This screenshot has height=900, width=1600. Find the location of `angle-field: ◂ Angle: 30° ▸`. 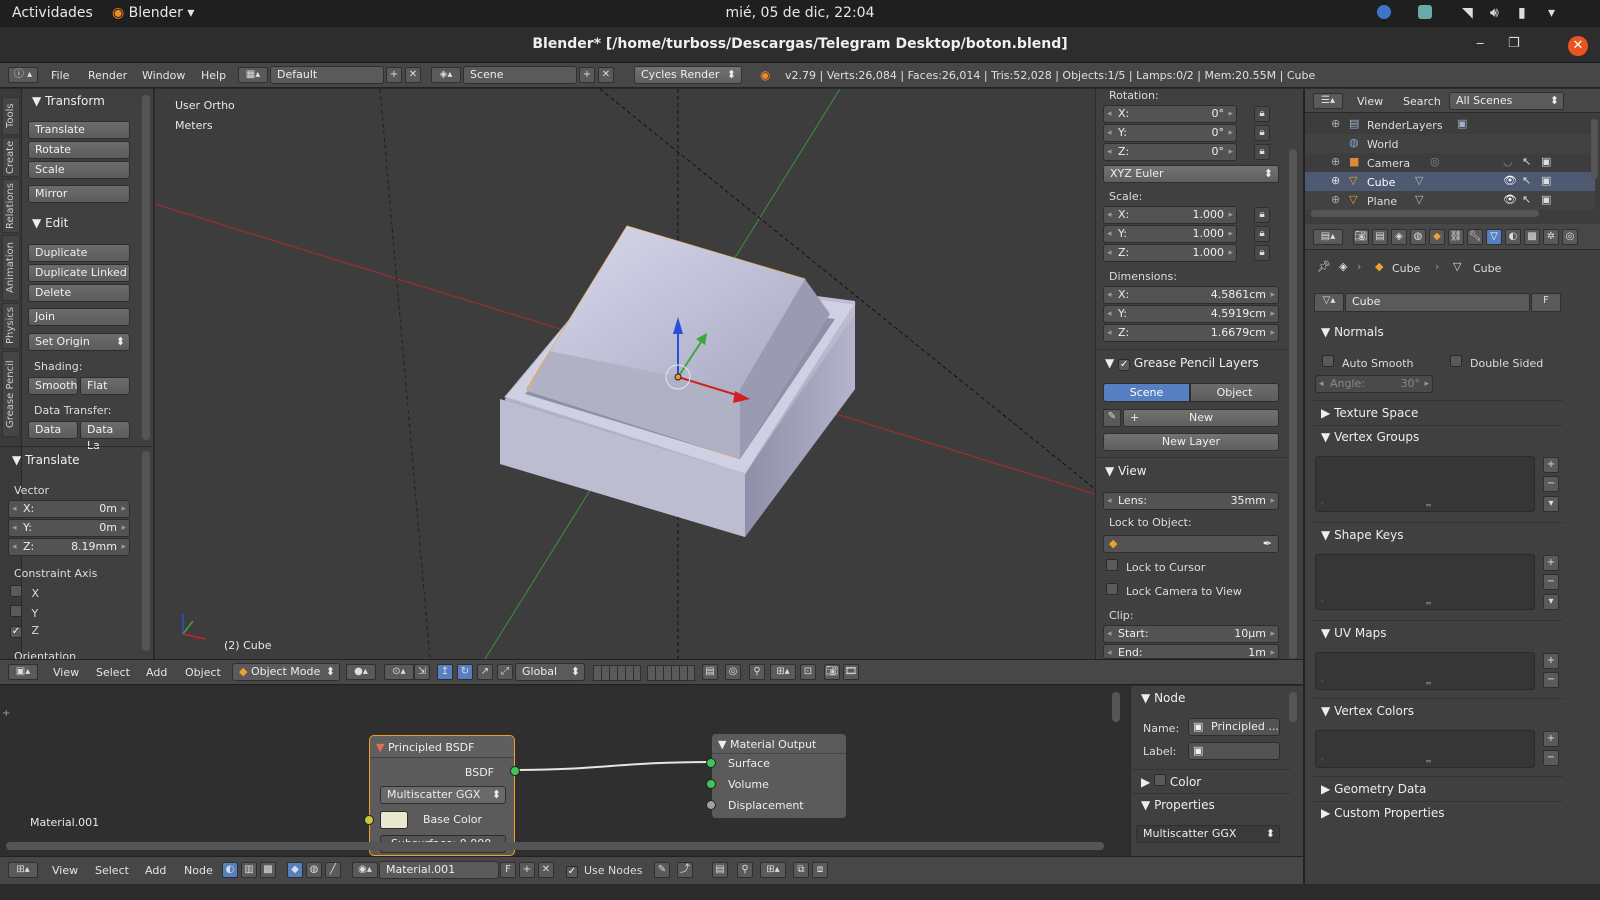

angle-field: ◂ Angle: 30° ▸ is located at coordinates (1374, 384).